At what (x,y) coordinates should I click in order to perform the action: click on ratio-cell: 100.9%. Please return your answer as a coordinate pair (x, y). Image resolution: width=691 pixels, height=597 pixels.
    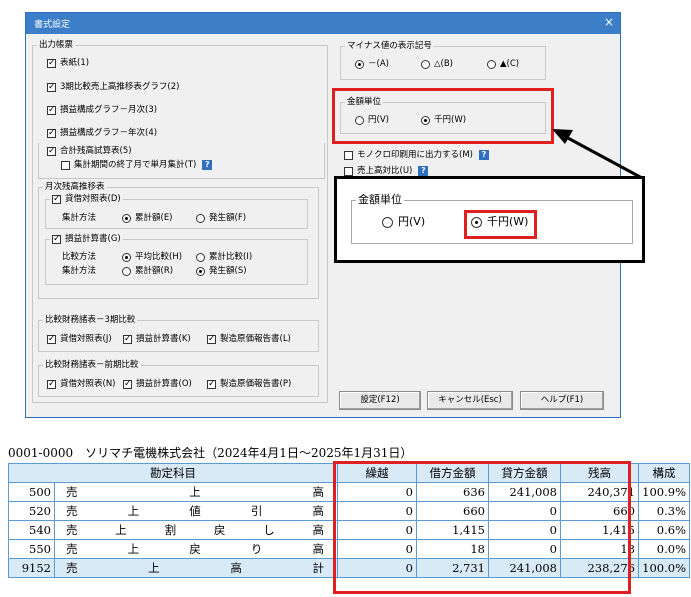
    Looking at the image, I should click on (664, 492).